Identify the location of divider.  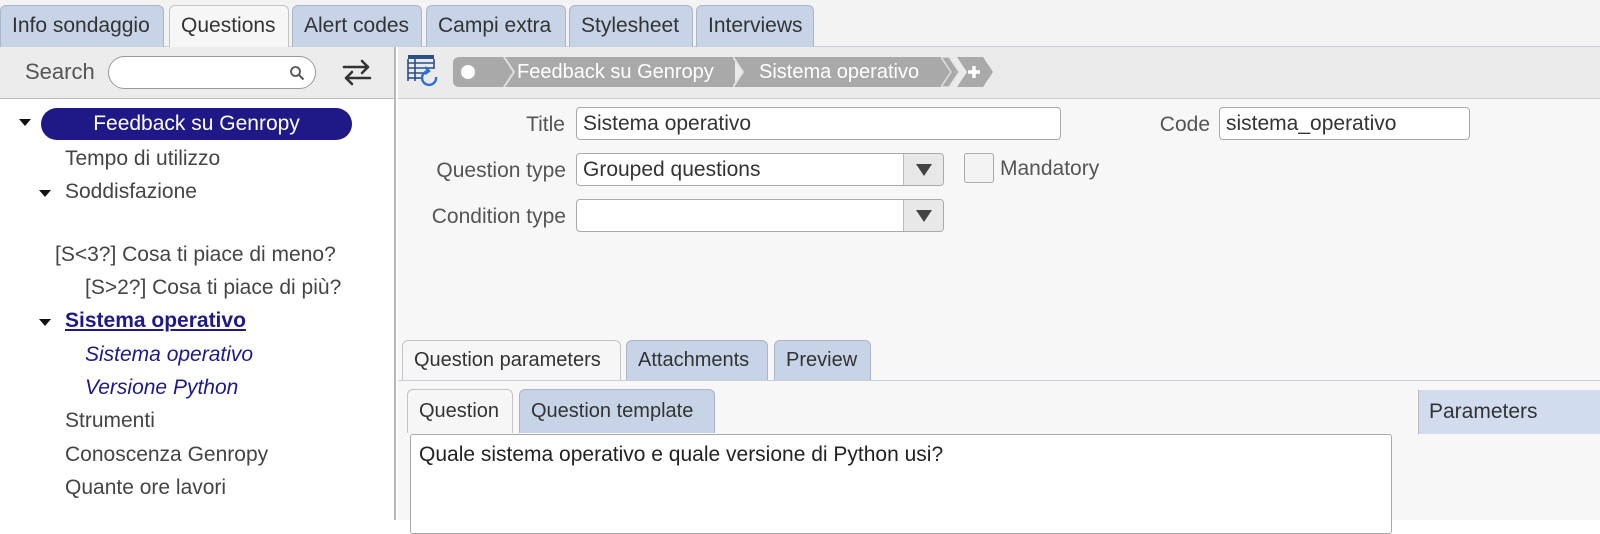
(999, 380).